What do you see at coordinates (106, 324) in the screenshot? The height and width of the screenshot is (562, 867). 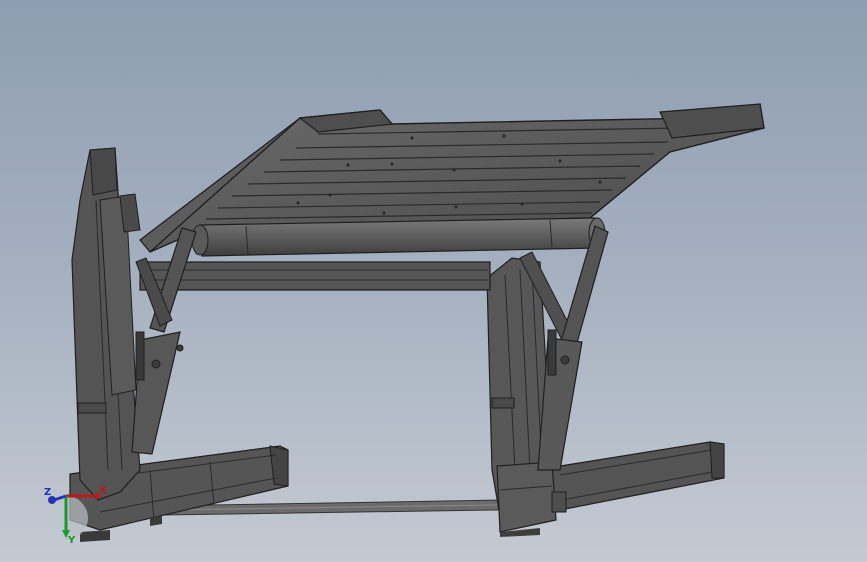 I see `left-column` at bounding box center [106, 324].